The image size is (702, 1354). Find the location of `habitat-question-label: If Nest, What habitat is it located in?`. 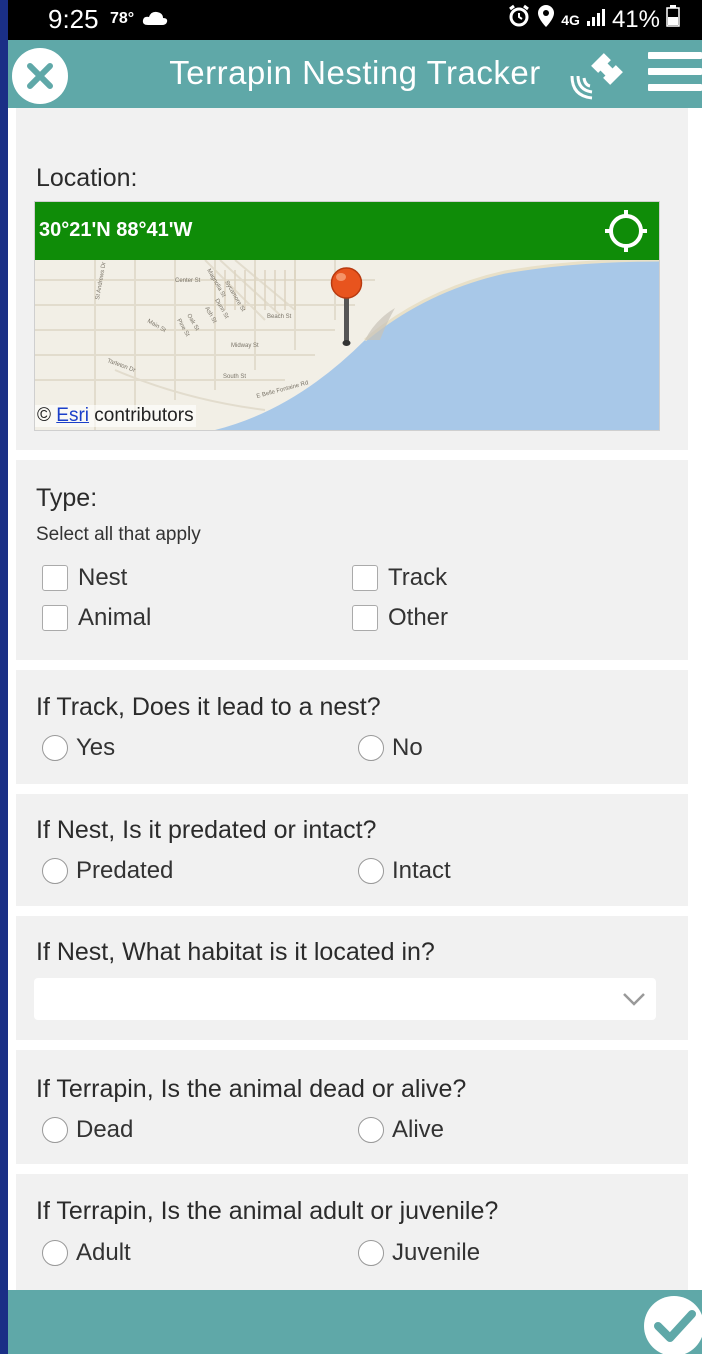

habitat-question-label: If Nest, What habitat is it located in? is located at coordinates (235, 952).